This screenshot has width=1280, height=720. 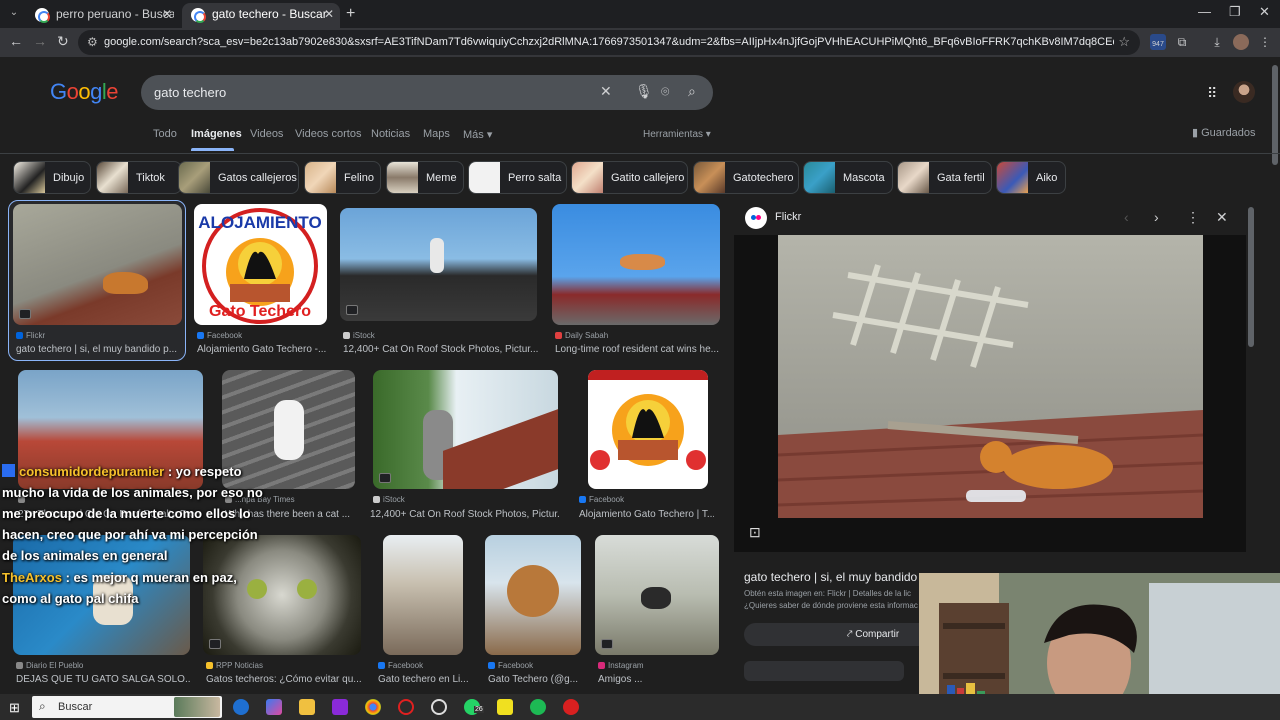 I want to click on result-source: Daily Sabah, so click(x=581, y=335).